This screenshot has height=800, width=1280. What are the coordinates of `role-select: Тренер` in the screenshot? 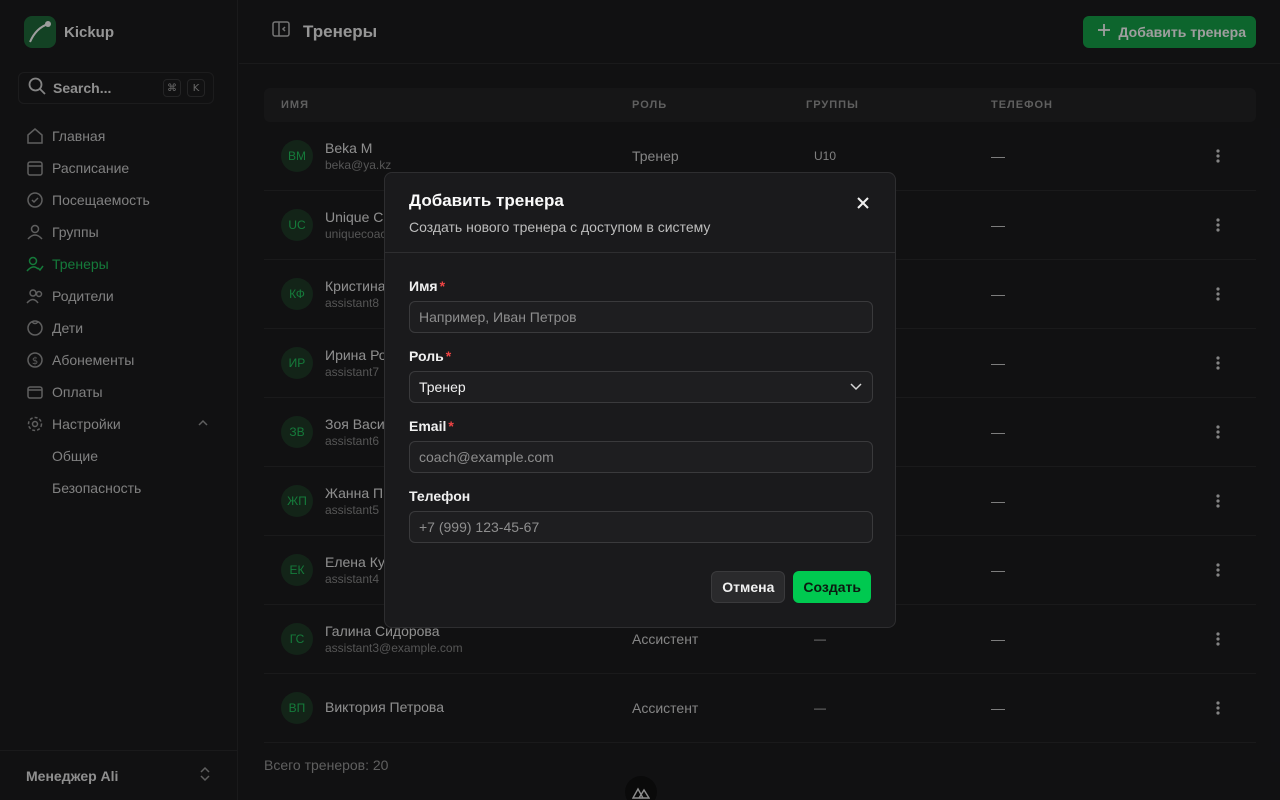 It's located at (641, 387).